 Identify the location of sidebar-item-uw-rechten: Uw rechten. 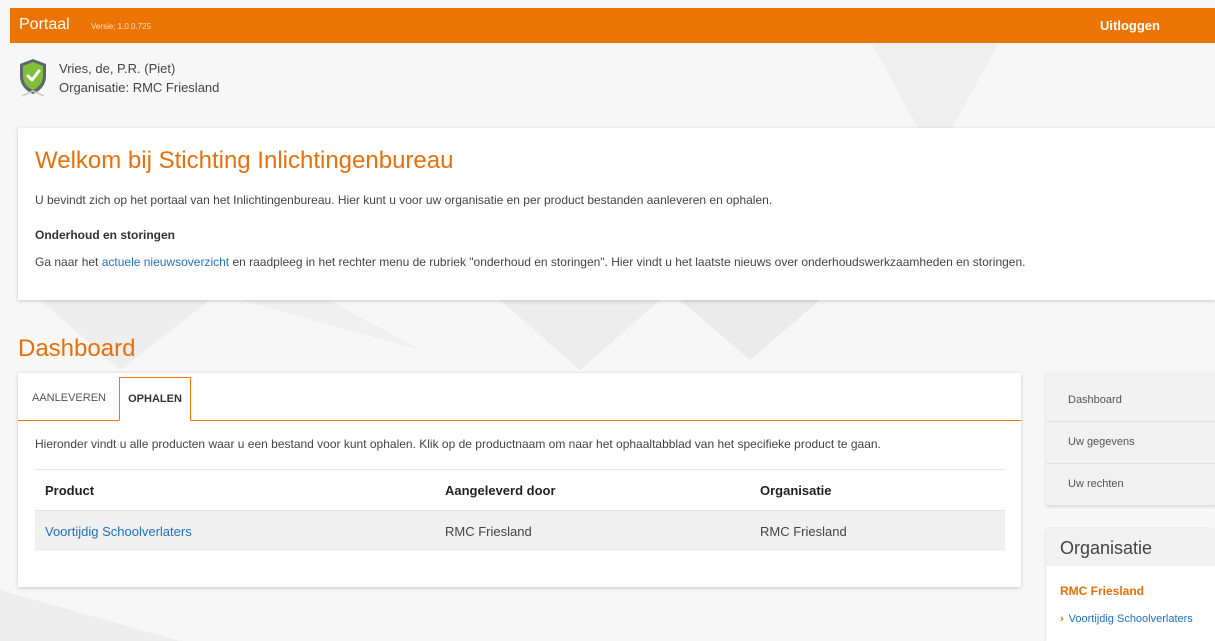
(1130, 484).